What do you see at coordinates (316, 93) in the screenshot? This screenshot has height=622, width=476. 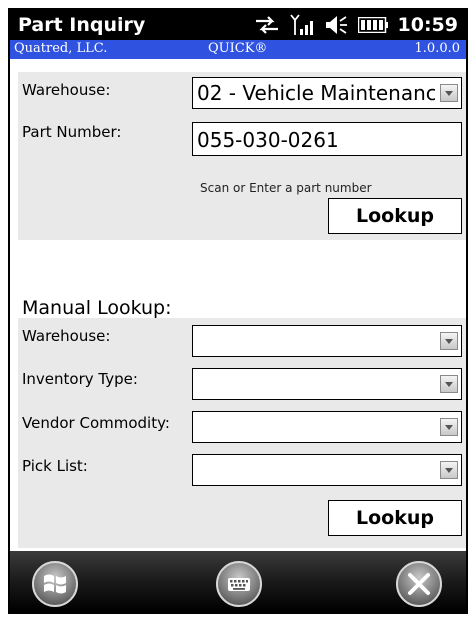 I see `warehouse-dropdown-value: 02 - Vehicle Maintenanc` at bounding box center [316, 93].